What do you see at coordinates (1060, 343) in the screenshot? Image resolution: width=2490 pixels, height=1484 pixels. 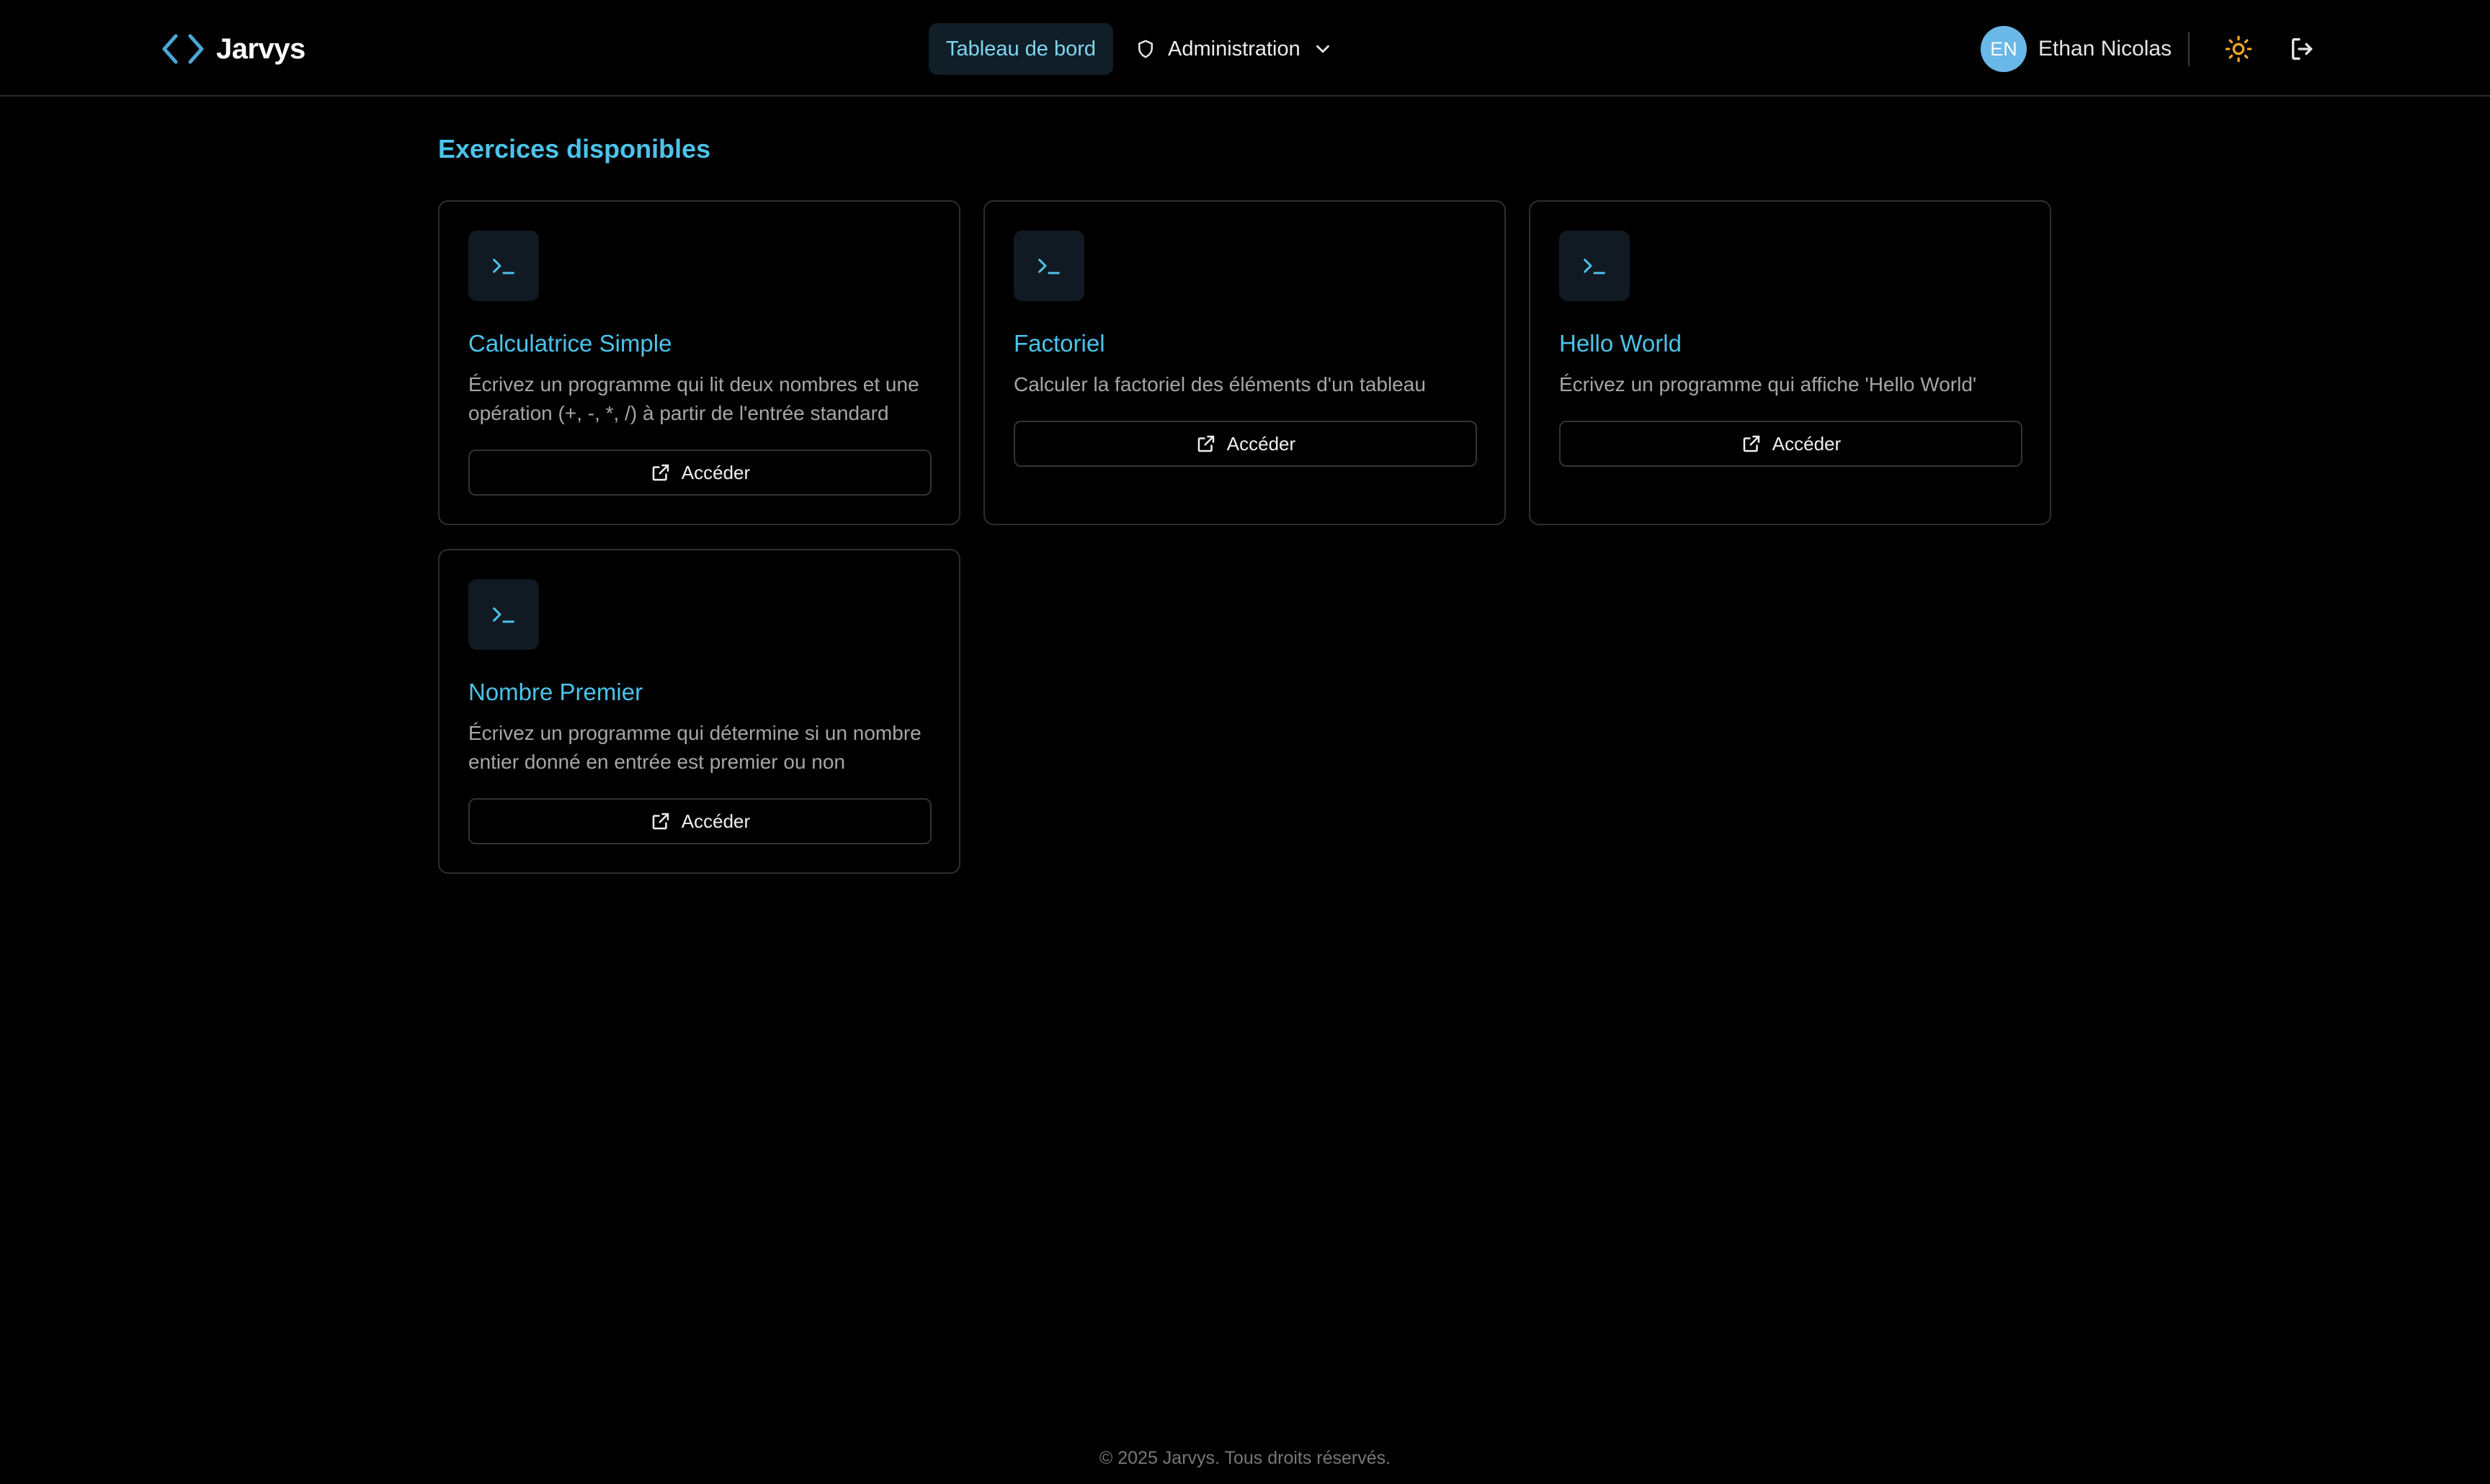 I see `exercise-title: Factoriel` at bounding box center [1060, 343].